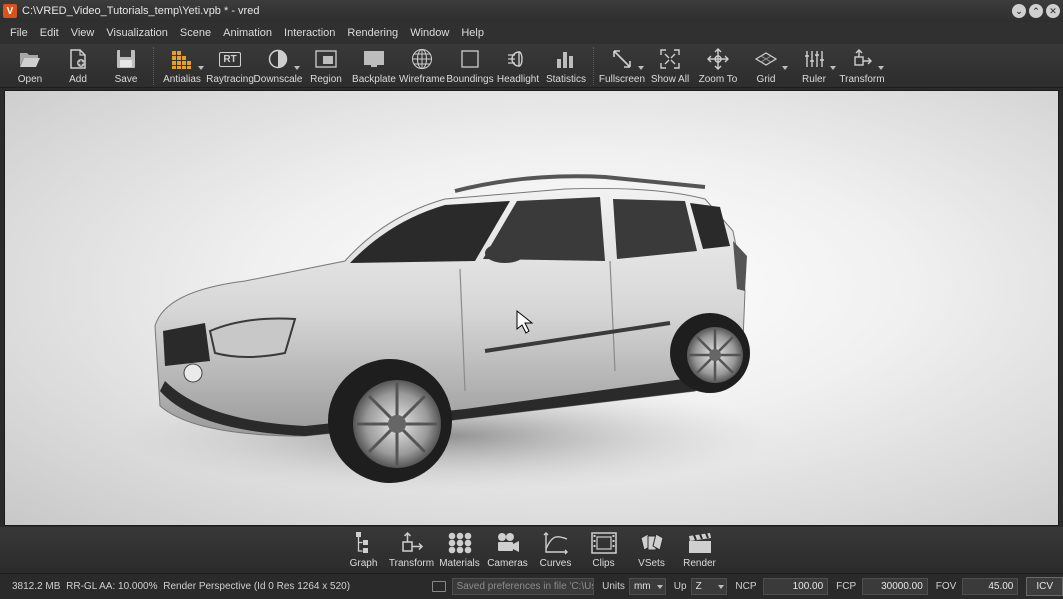  Describe the element at coordinates (439, 586) in the screenshot. I see `message-log-icon` at that location.